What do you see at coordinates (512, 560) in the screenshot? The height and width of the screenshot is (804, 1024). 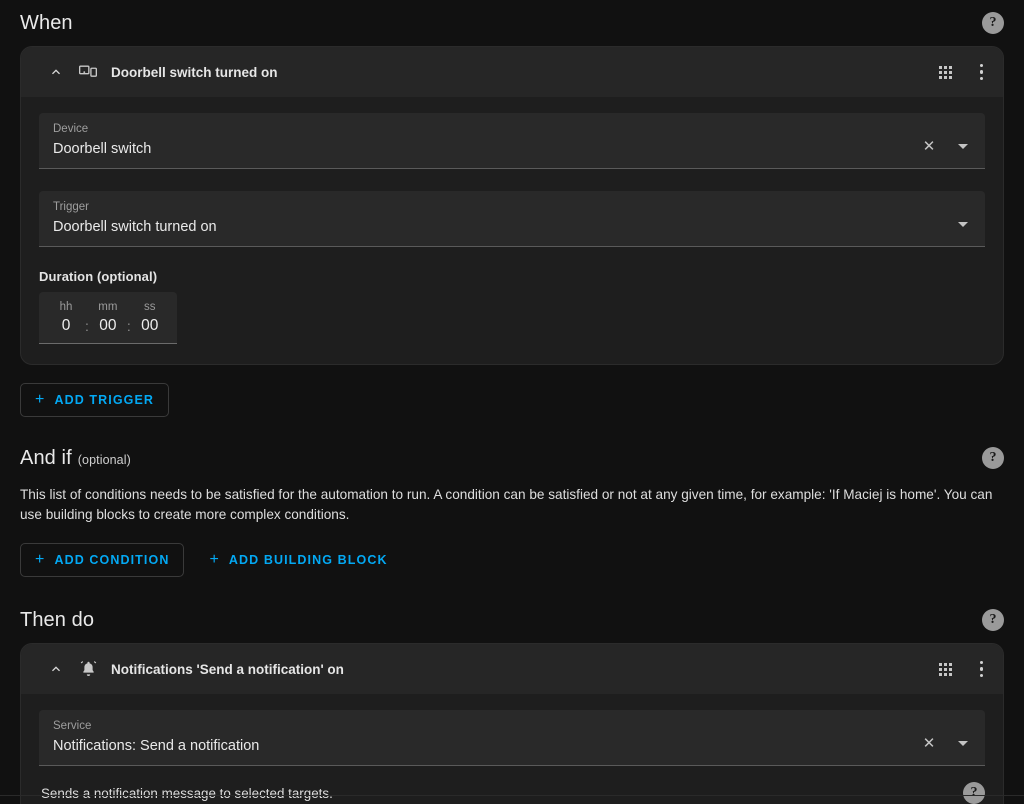 I see `condition-actions-row: + ADD CONDITION + ADD BUILDING BLOCK` at bounding box center [512, 560].